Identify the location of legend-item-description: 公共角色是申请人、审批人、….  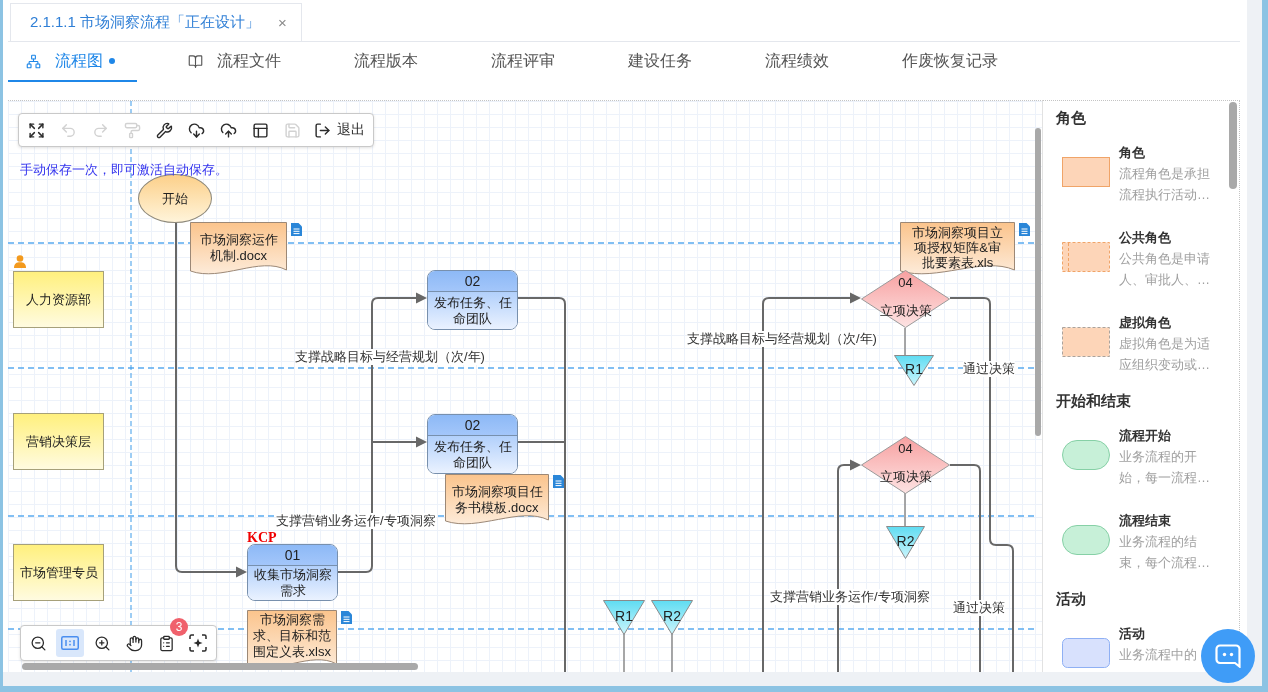
(1165, 269).